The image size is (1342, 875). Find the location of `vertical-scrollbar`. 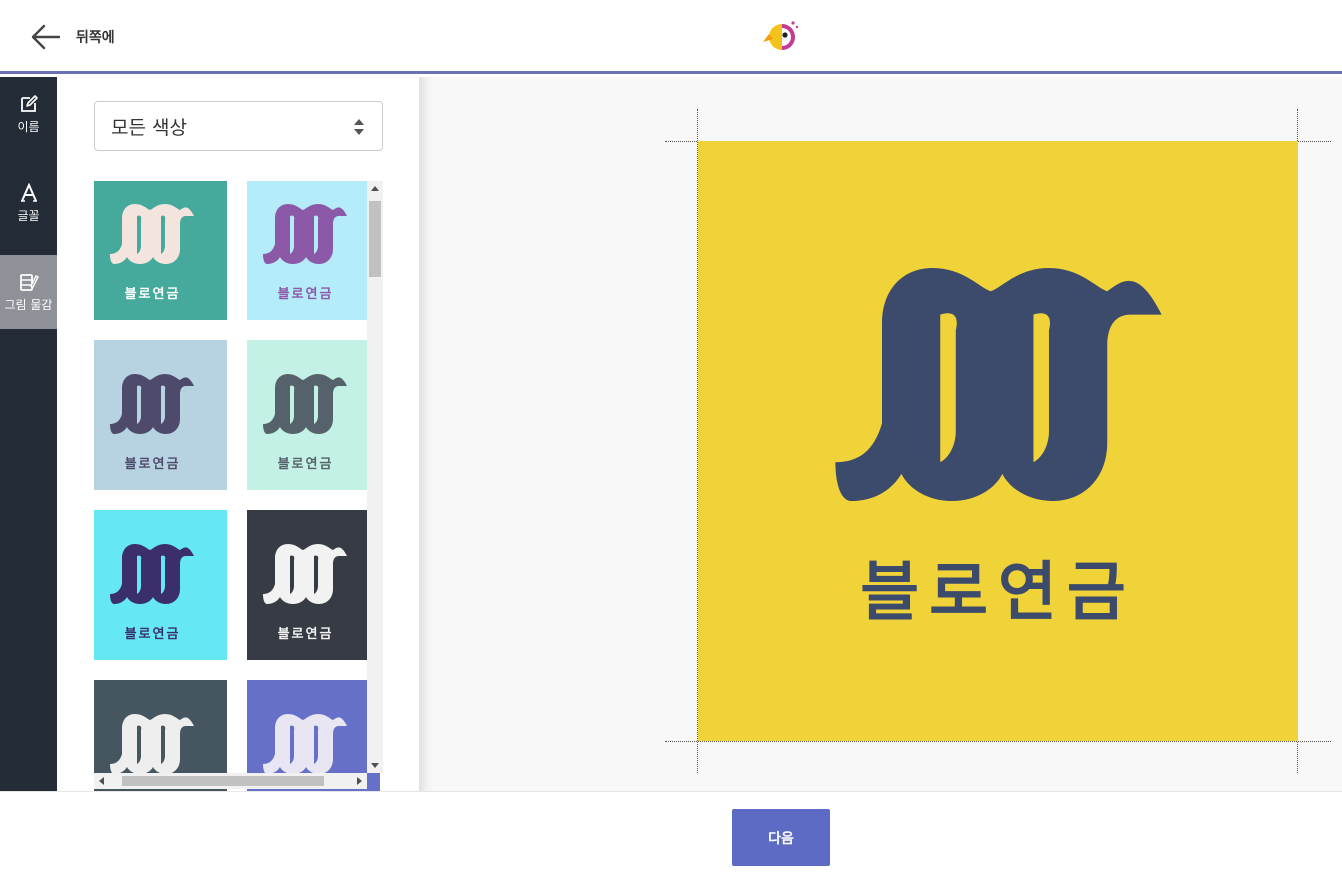

vertical-scrollbar is located at coordinates (375, 477).